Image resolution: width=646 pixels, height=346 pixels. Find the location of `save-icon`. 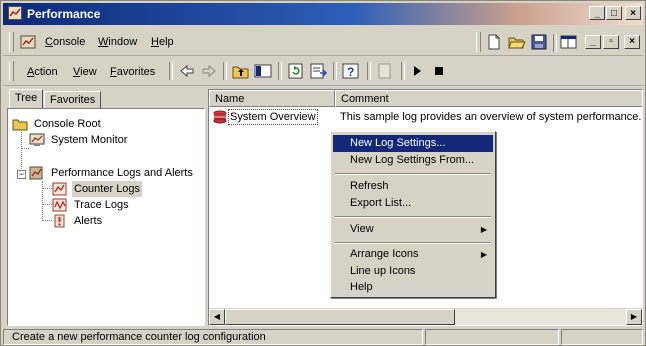

save-icon is located at coordinates (539, 42).